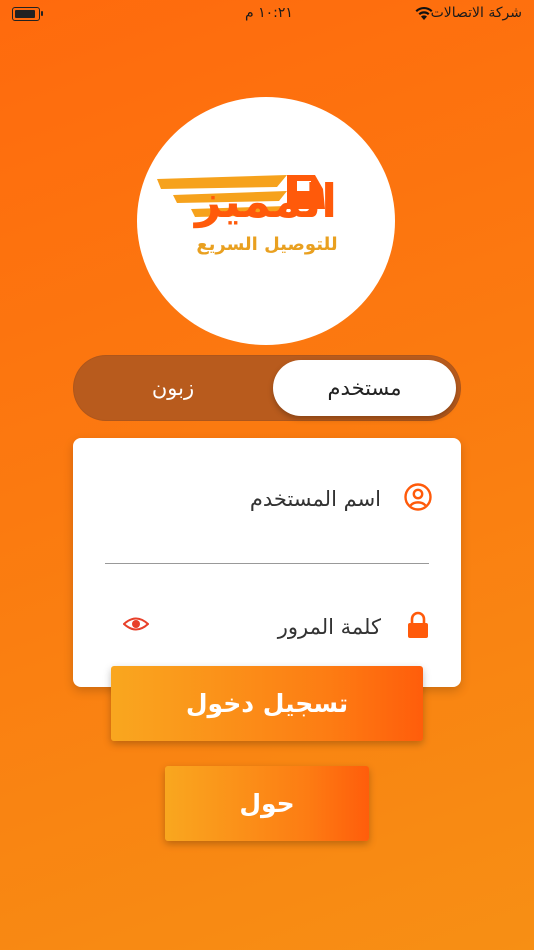 The width and height of the screenshot is (534, 950). I want to click on password-input, so click(266, 627).